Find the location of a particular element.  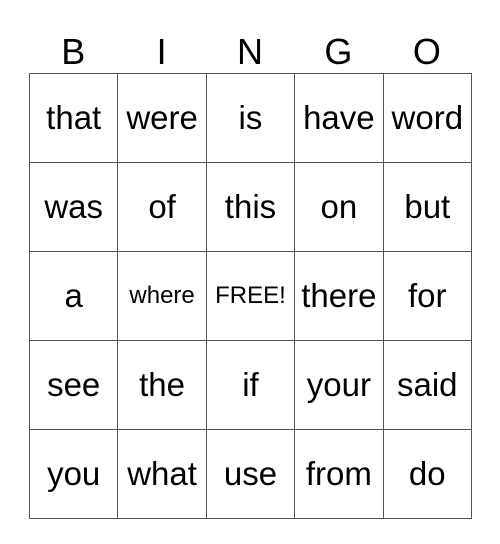

bingo-cell: on is located at coordinates (339, 207).